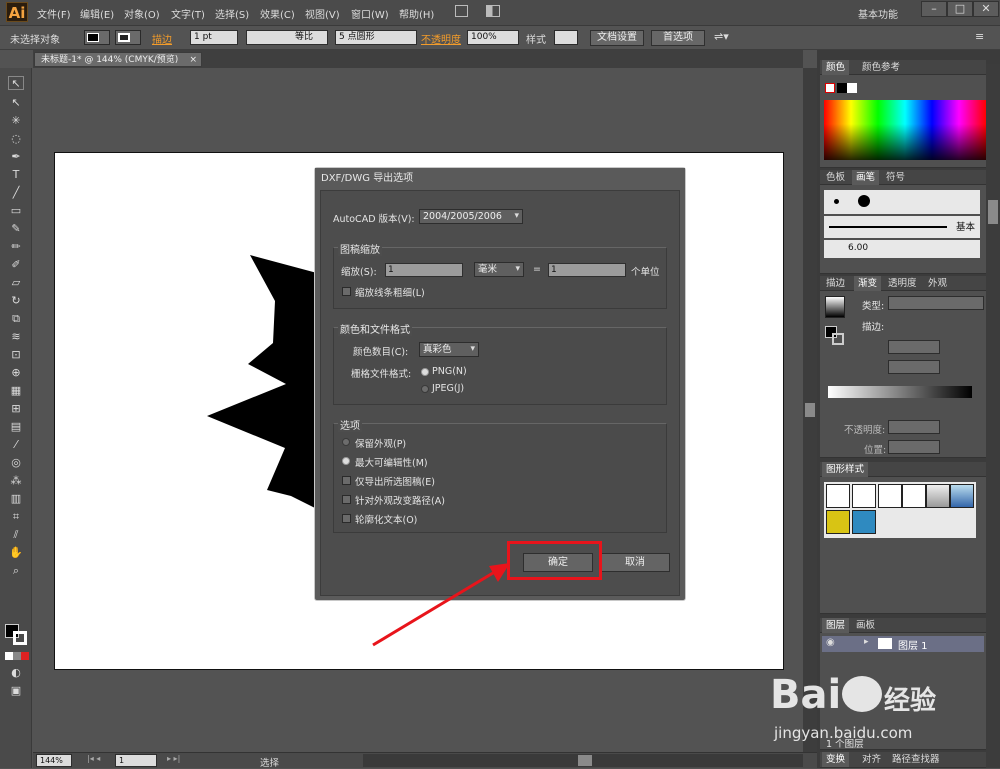 The width and height of the screenshot is (1000, 769). I want to click on brush-tip-large, so click(864, 201).